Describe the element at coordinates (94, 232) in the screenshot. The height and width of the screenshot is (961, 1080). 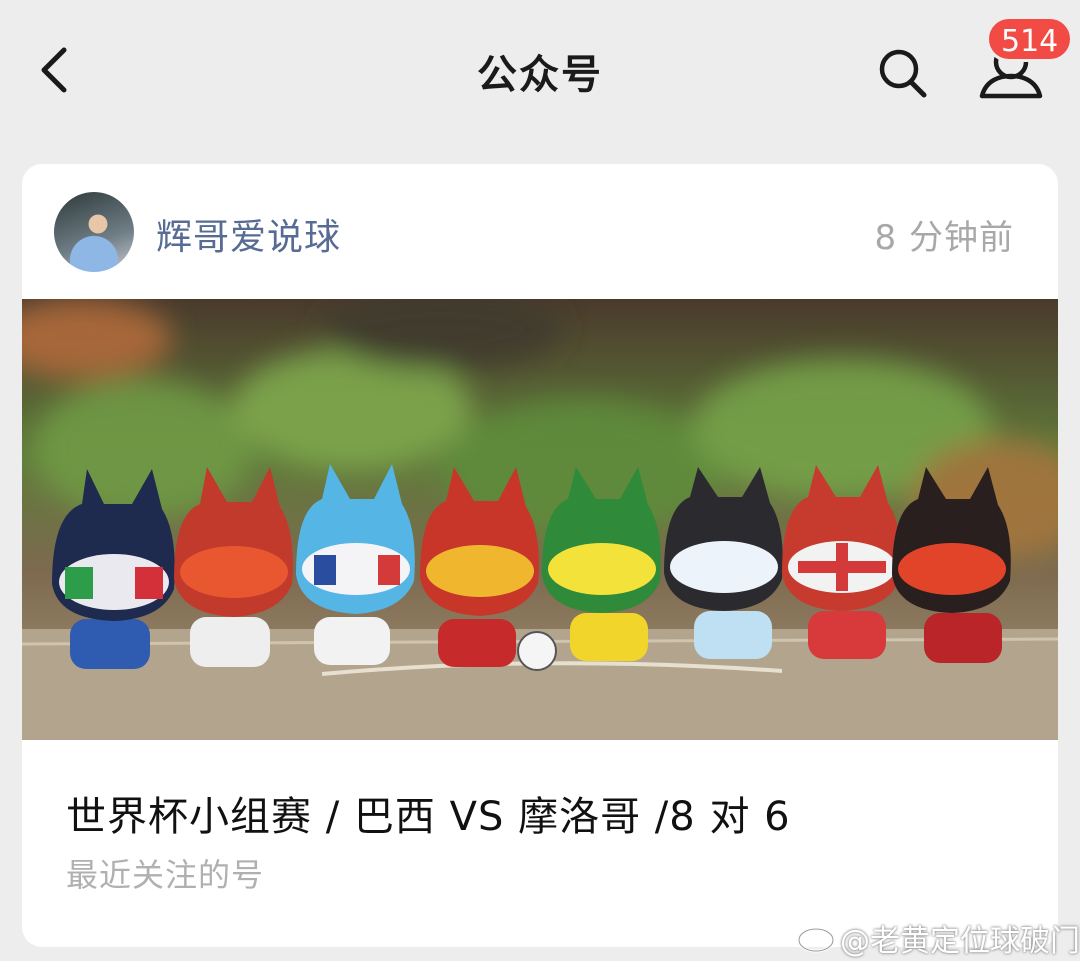
I see `avatar` at that location.